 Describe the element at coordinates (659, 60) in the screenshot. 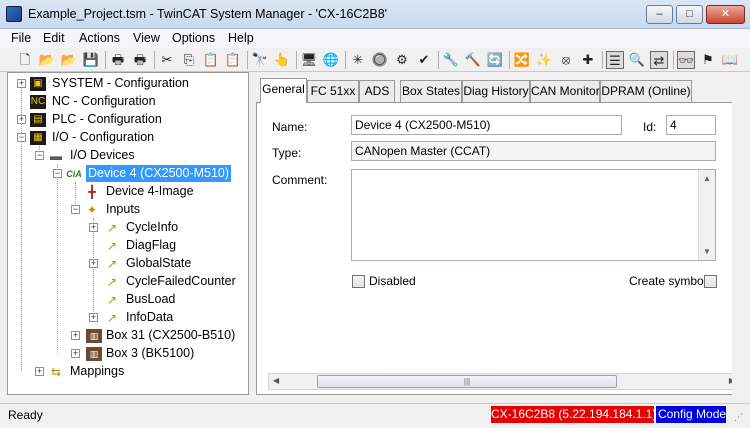

I see `toggle-icon: ⇄` at that location.